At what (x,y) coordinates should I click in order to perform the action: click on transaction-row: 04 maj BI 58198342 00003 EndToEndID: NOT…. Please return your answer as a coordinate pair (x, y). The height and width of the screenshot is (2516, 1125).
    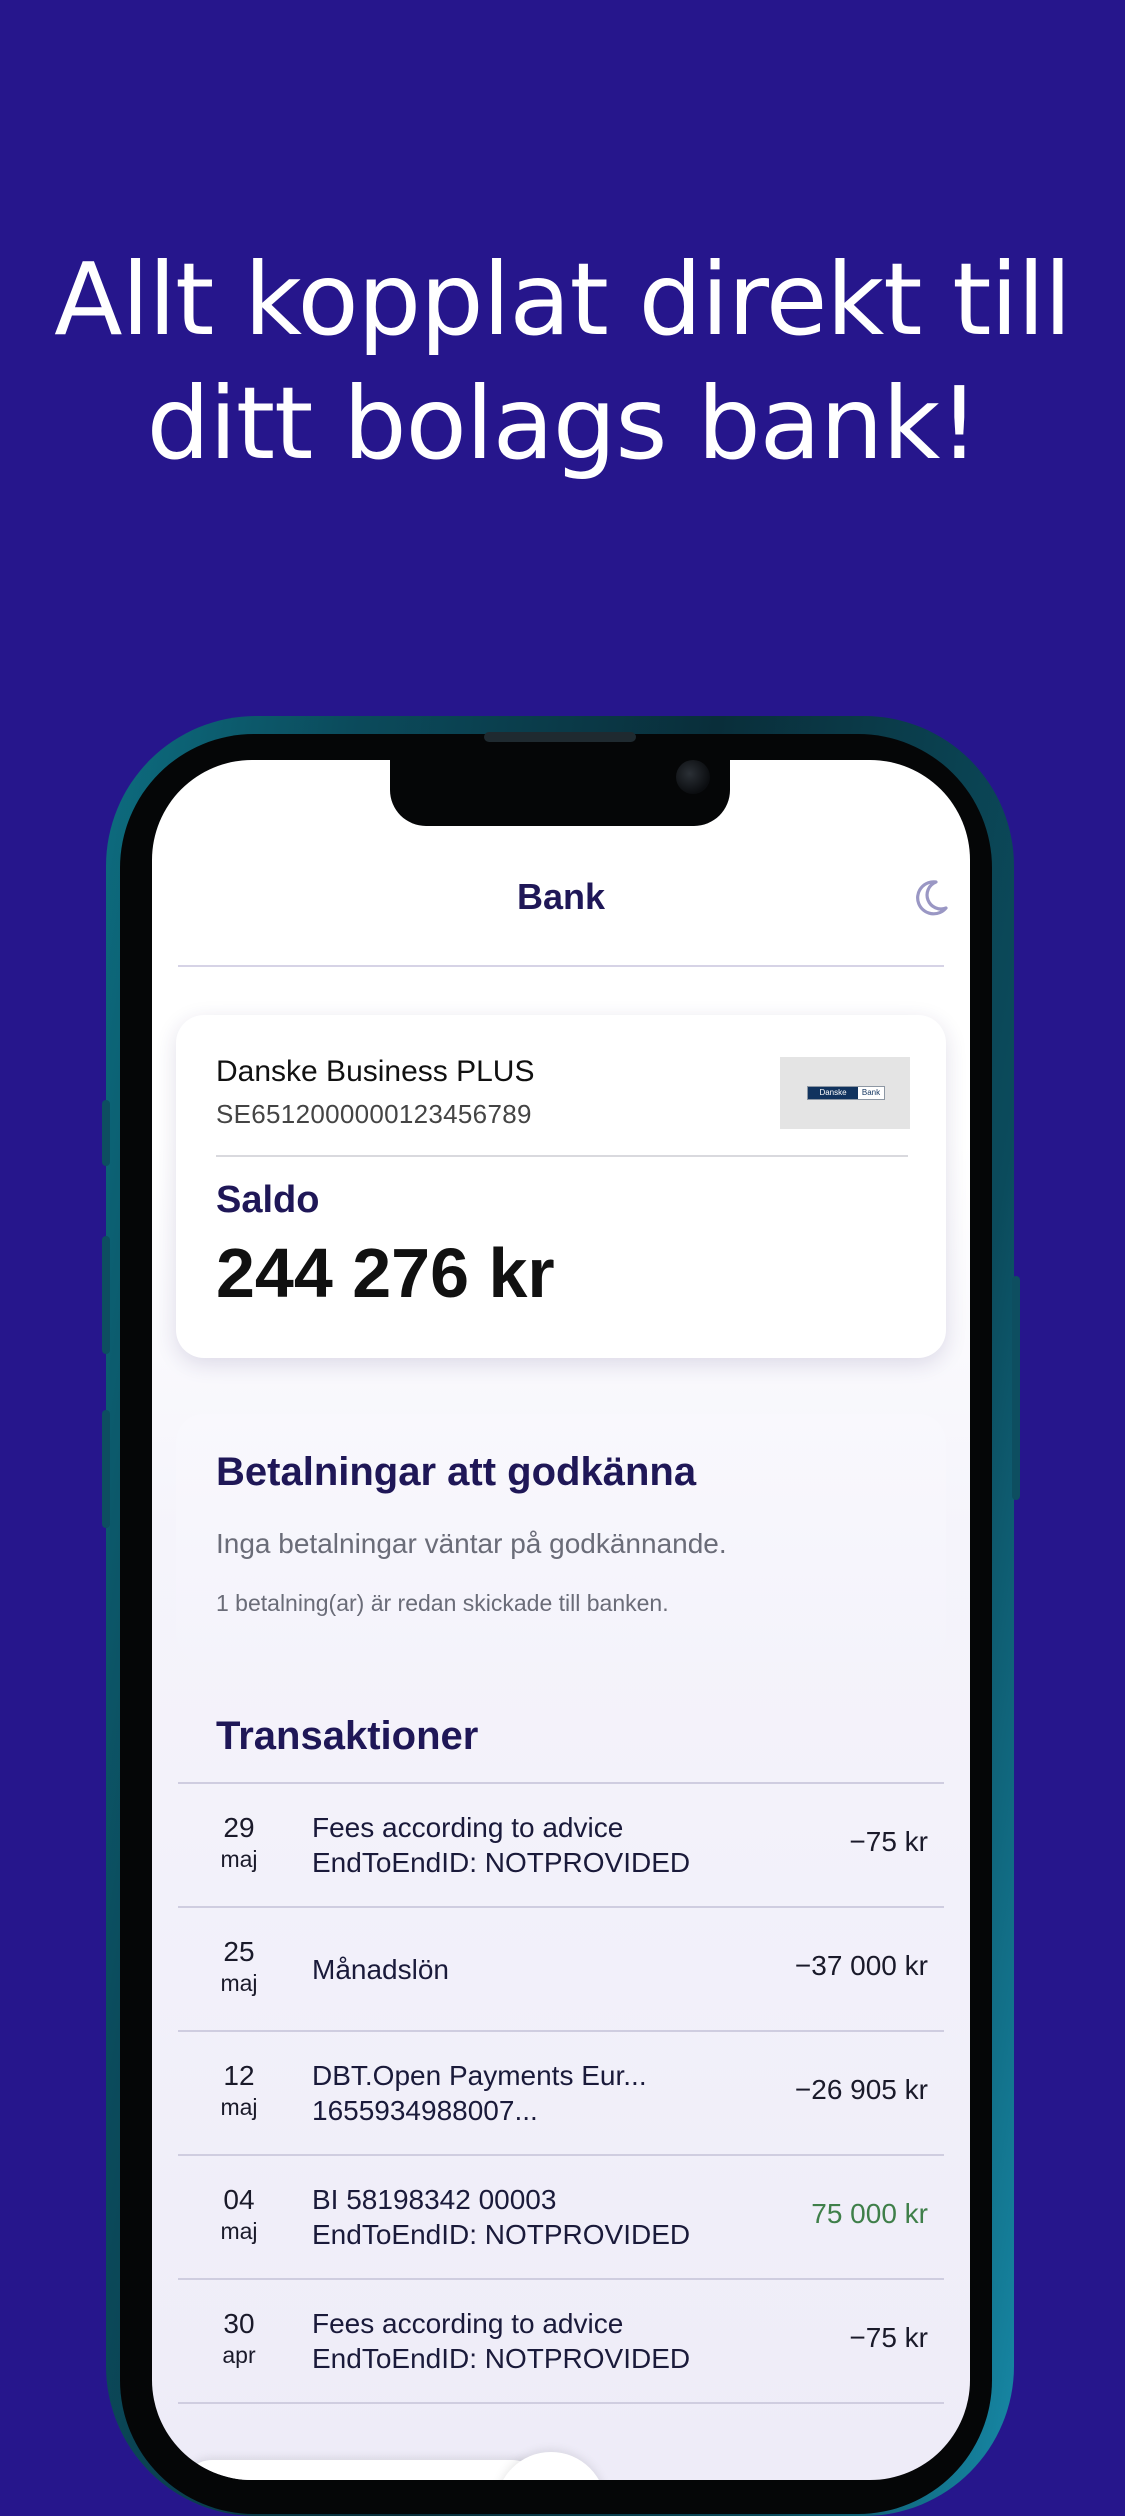
    Looking at the image, I should click on (561, 2218).